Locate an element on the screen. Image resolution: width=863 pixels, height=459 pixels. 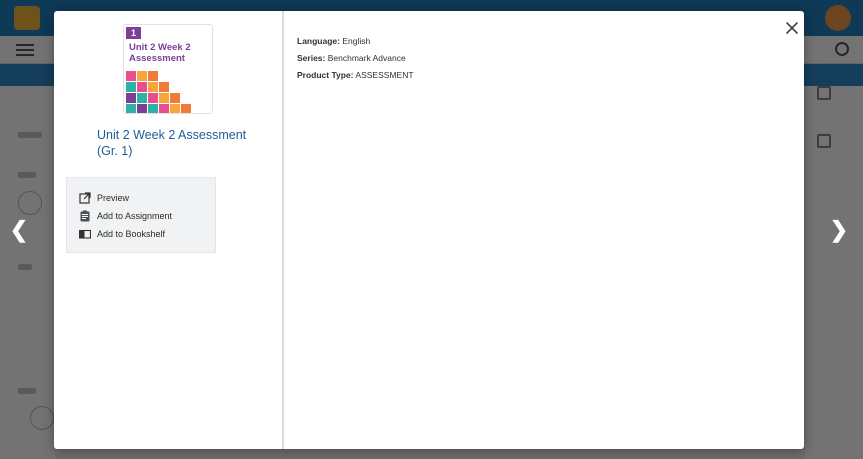
language-value: English is located at coordinates (356, 41).